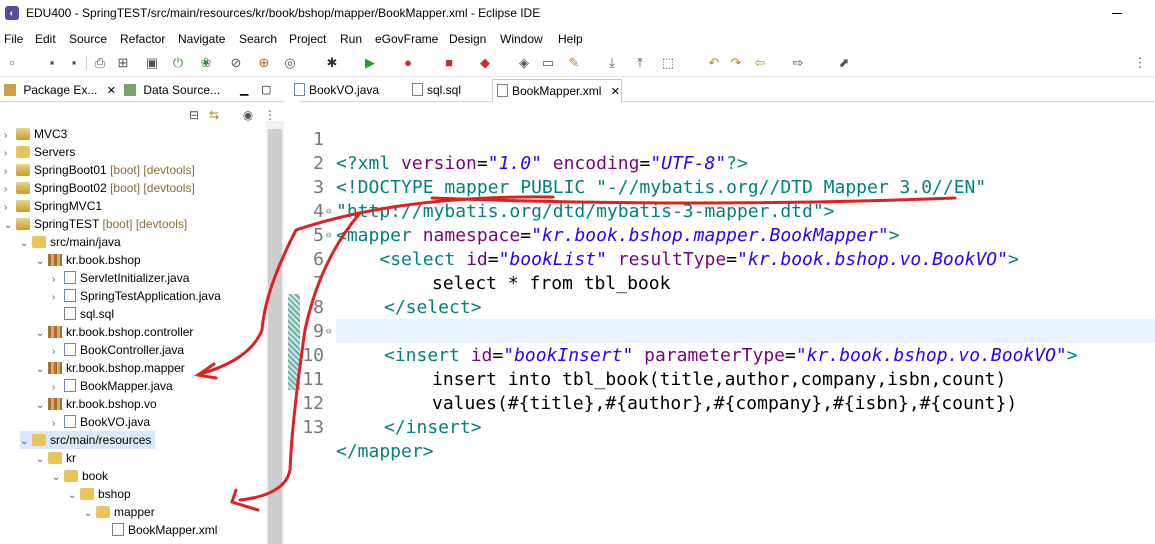  I want to click on tree-item: › SpringMVC1, so click(53, 206).